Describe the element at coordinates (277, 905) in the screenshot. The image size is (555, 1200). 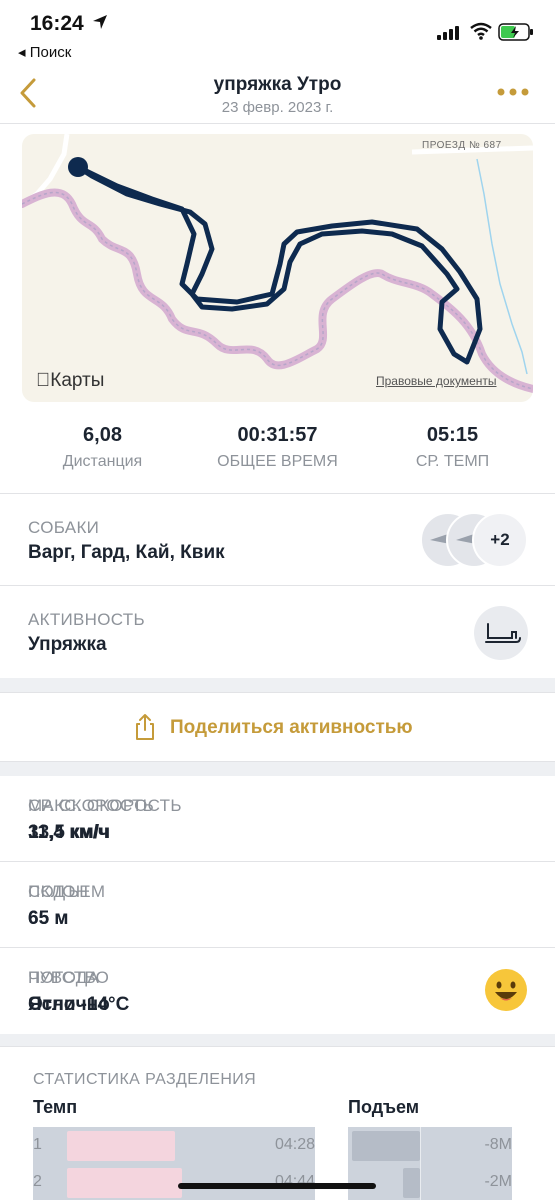
I see `elevation-row: ПОДЪЕМ 65 м СКЛОН 65 м` at that location.